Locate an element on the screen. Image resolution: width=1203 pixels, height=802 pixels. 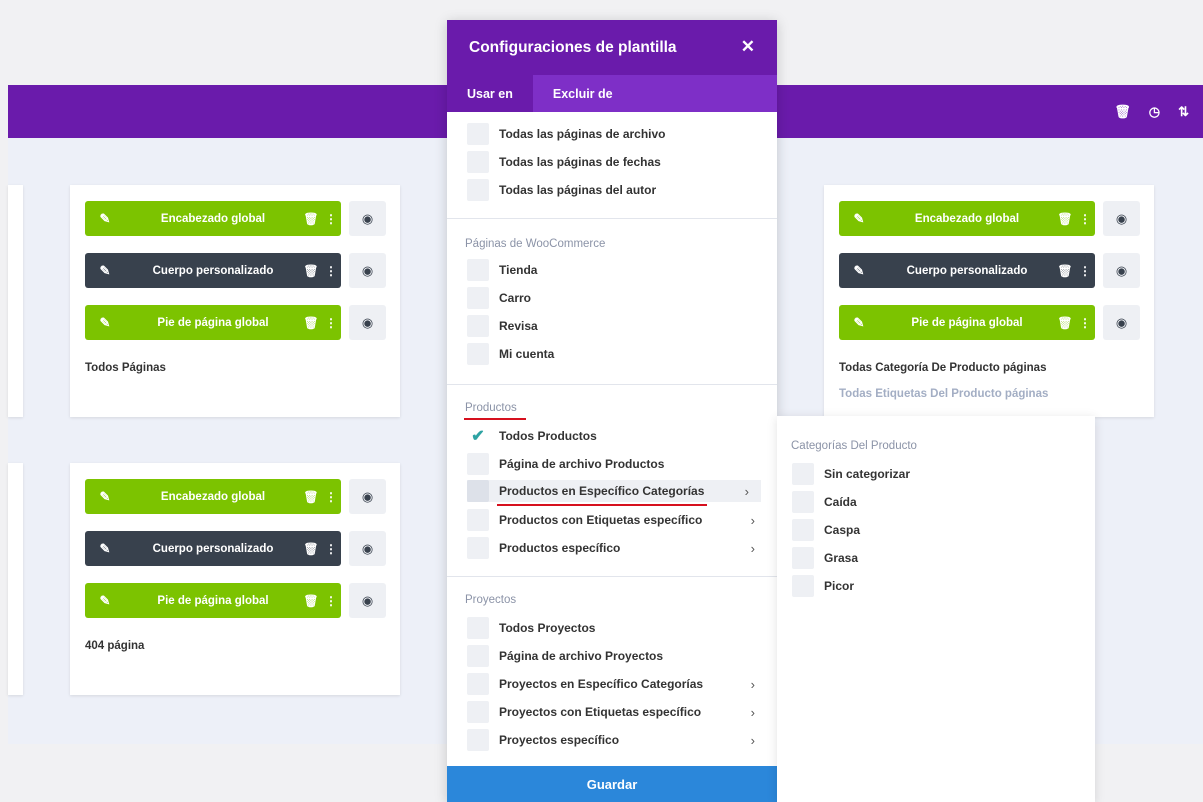
tab-exclude-from: Excluir de is located at coordinates (583, 93).